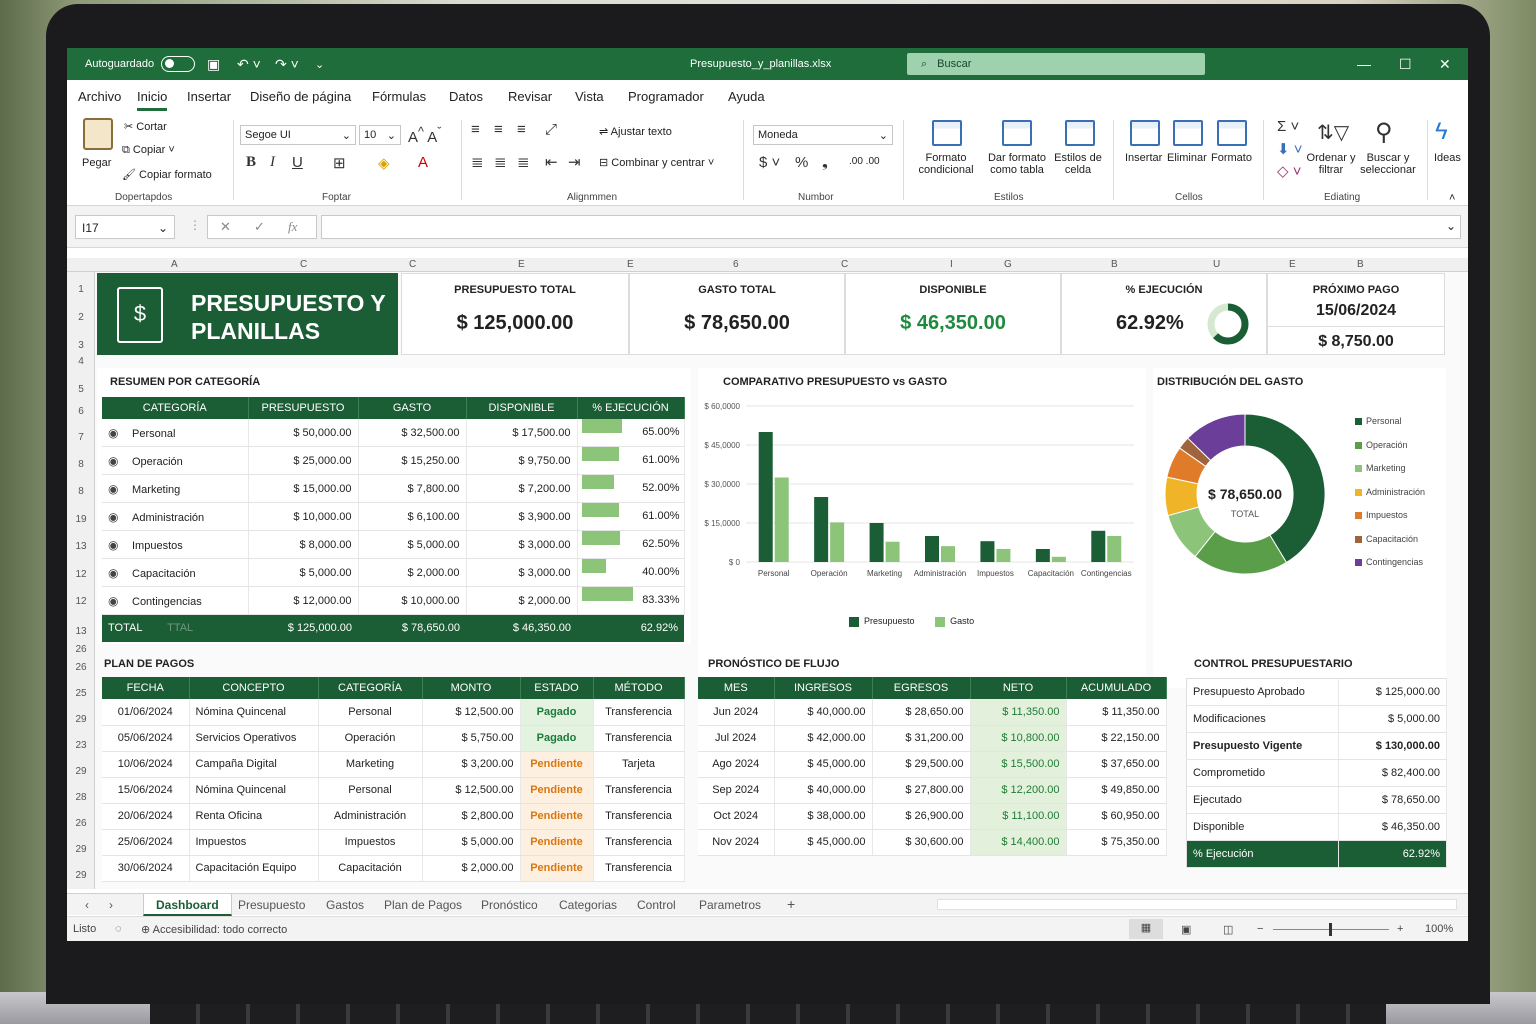 The image size is (1536, 1024). I want to click on table-cell: 05/06/2024, so click(146, 738).